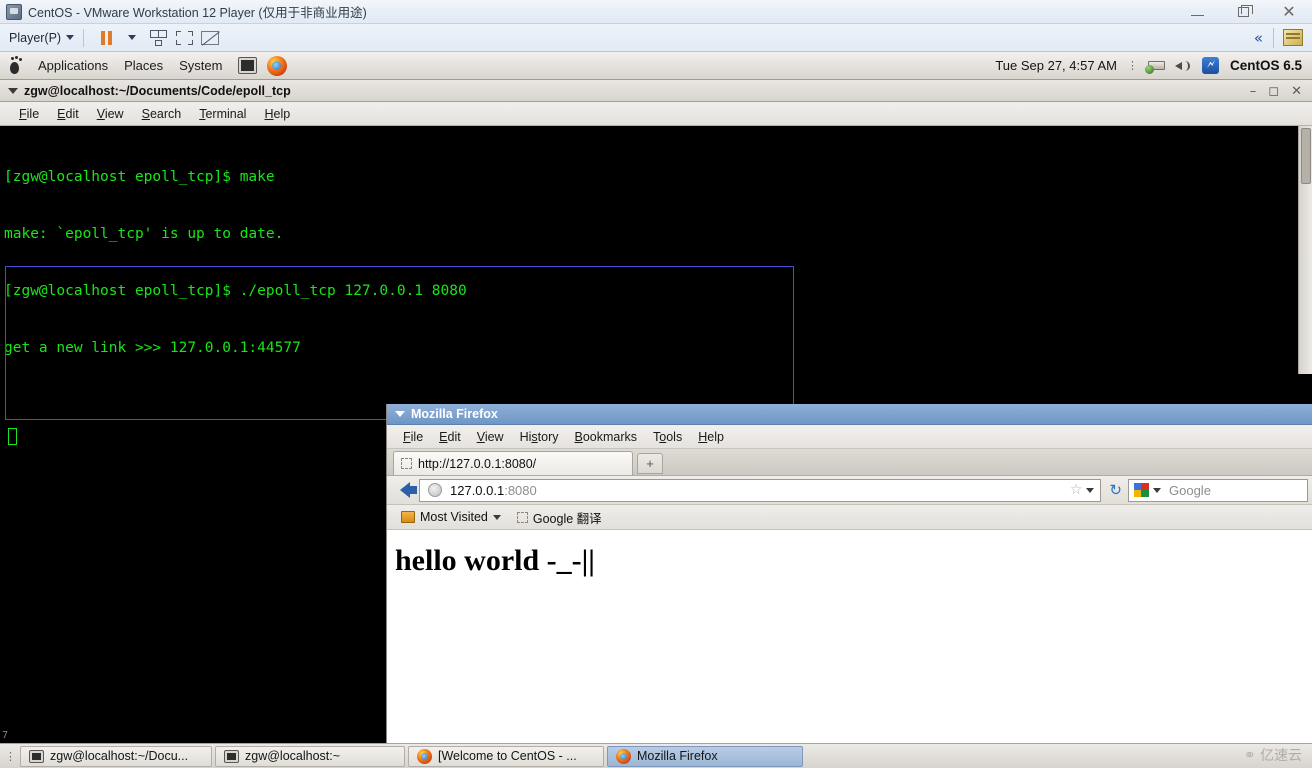 This screenshot has width=1312, height=768. What do you see at coordinates (68, 114) in the screenshot?
I see `terminal-menu-edit: Edit` at bounding box center [68, 114].